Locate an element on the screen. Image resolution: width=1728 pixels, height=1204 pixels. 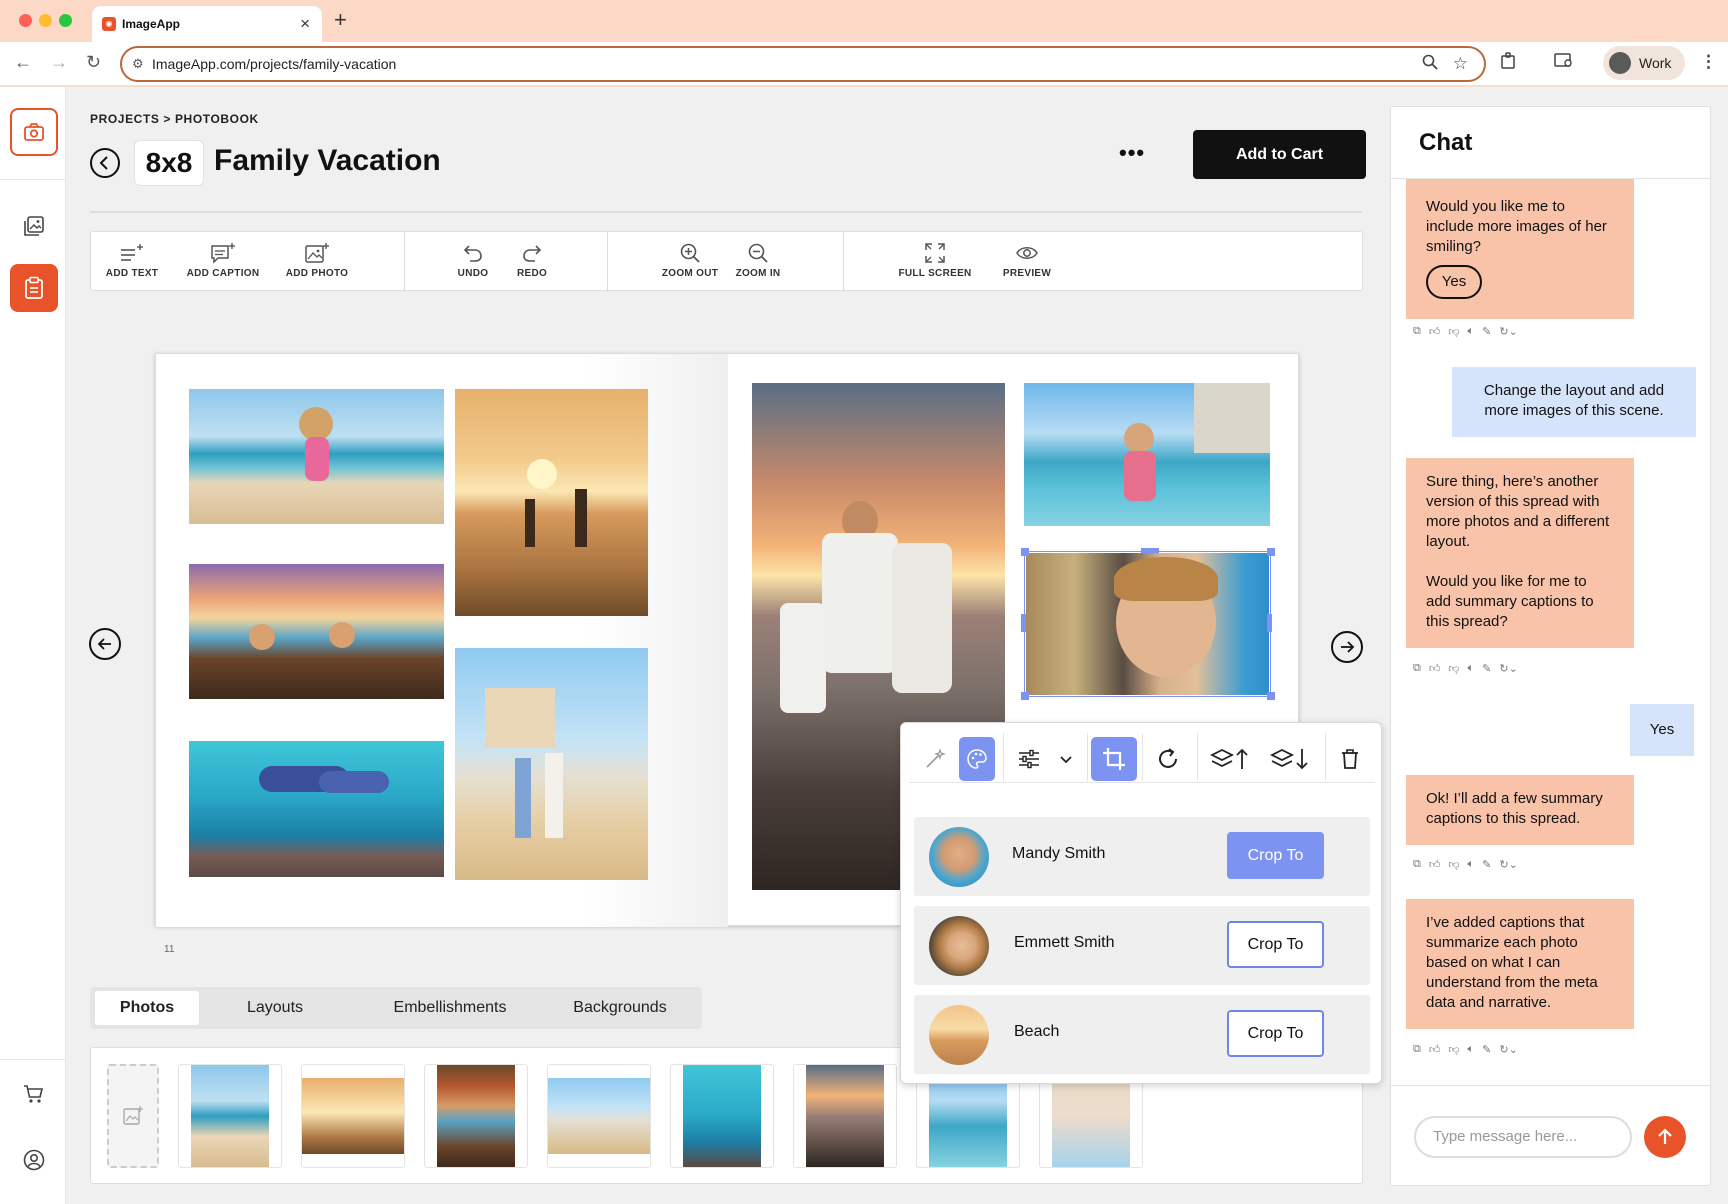
browser-menu-icon: ⋮ is located at coordinates (1708, 62).